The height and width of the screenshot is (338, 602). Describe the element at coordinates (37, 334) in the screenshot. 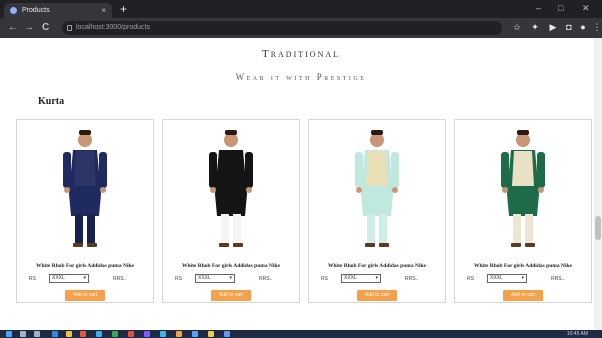

I see `task-view-icon` at that location.